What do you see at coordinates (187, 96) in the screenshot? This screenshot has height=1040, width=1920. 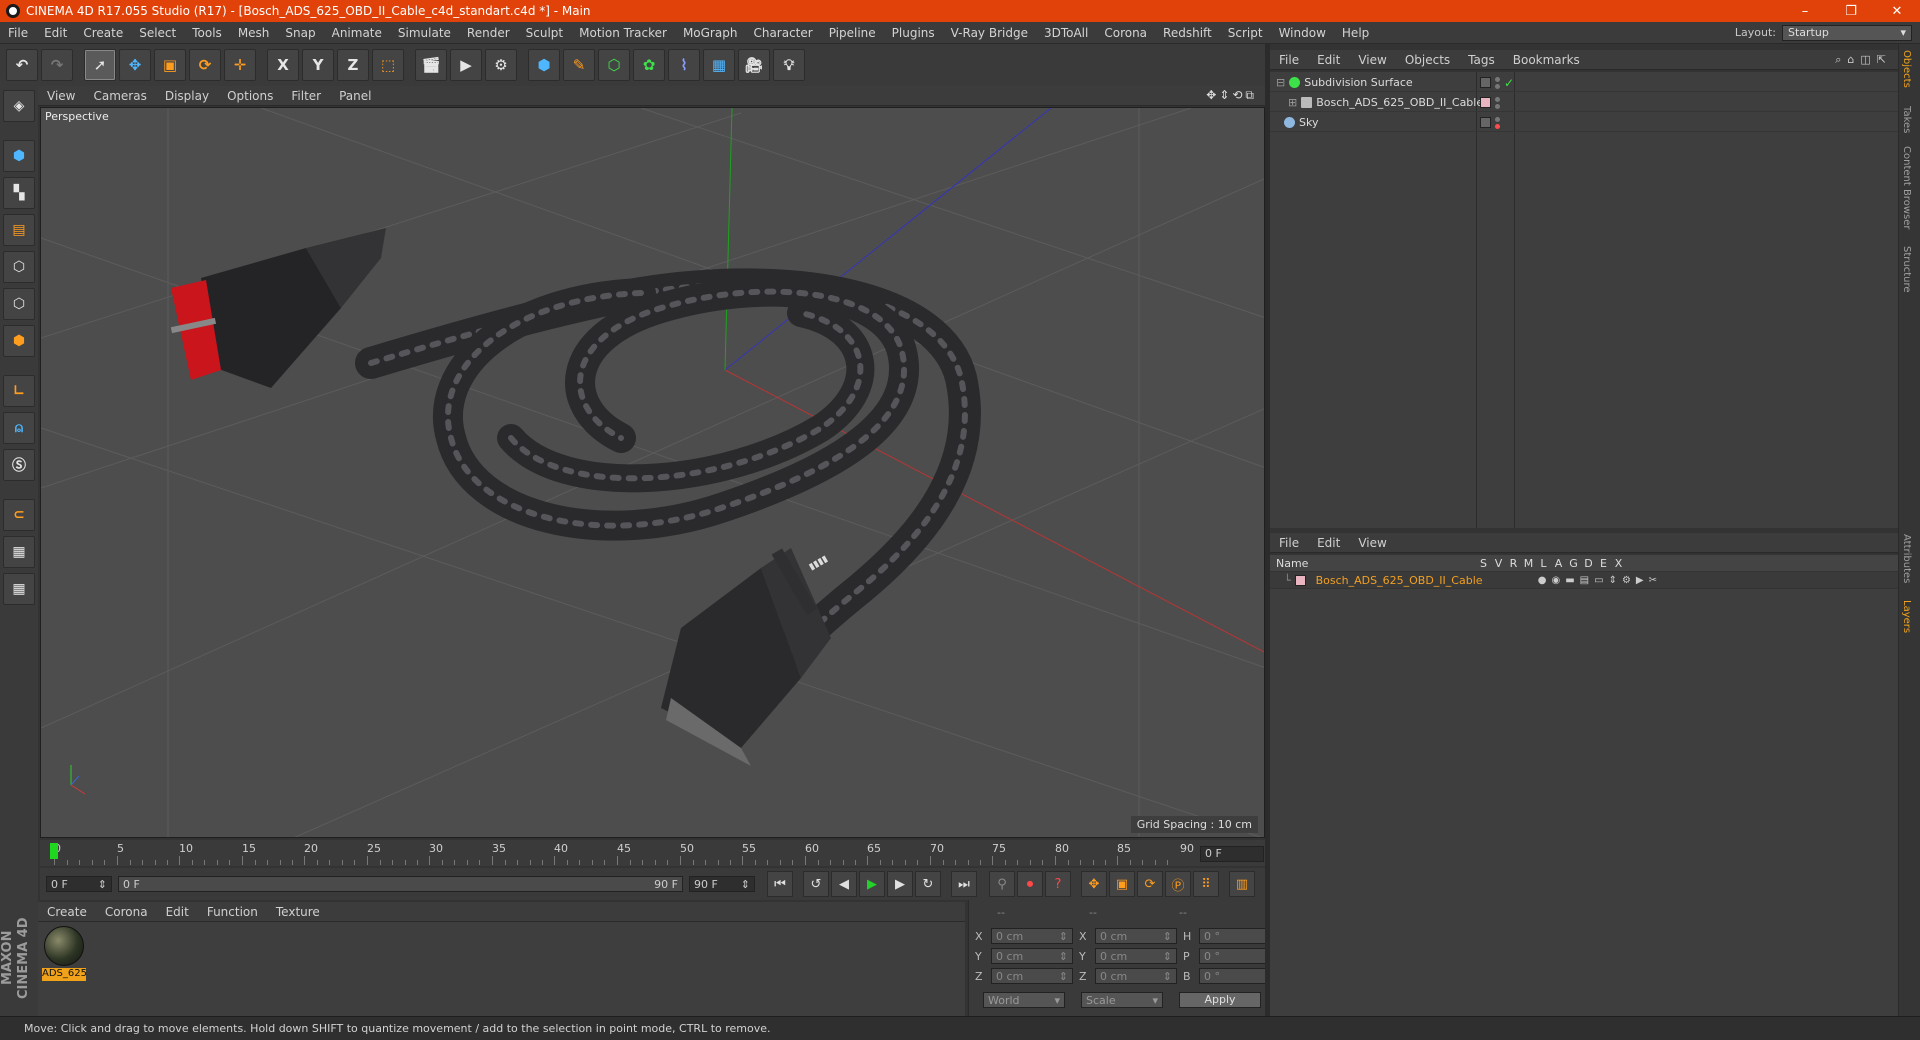 I see `viewport-menu-display: Display` at bounding box center [187, 96].